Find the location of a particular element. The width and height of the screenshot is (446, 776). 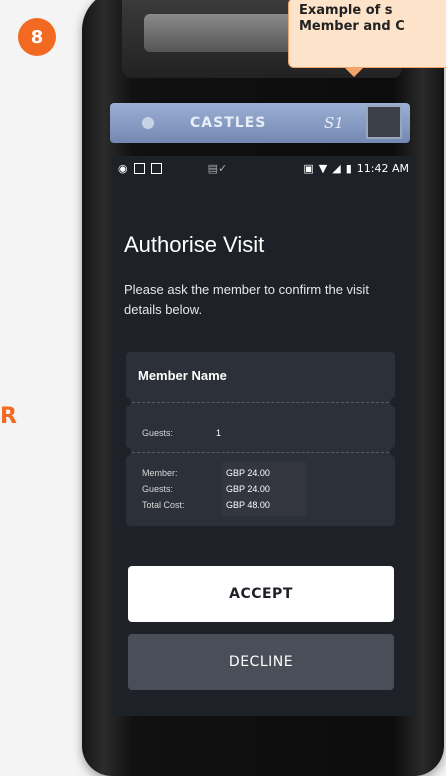

brand-bar: CASTLES S1 is located at coordinates (260, 123).